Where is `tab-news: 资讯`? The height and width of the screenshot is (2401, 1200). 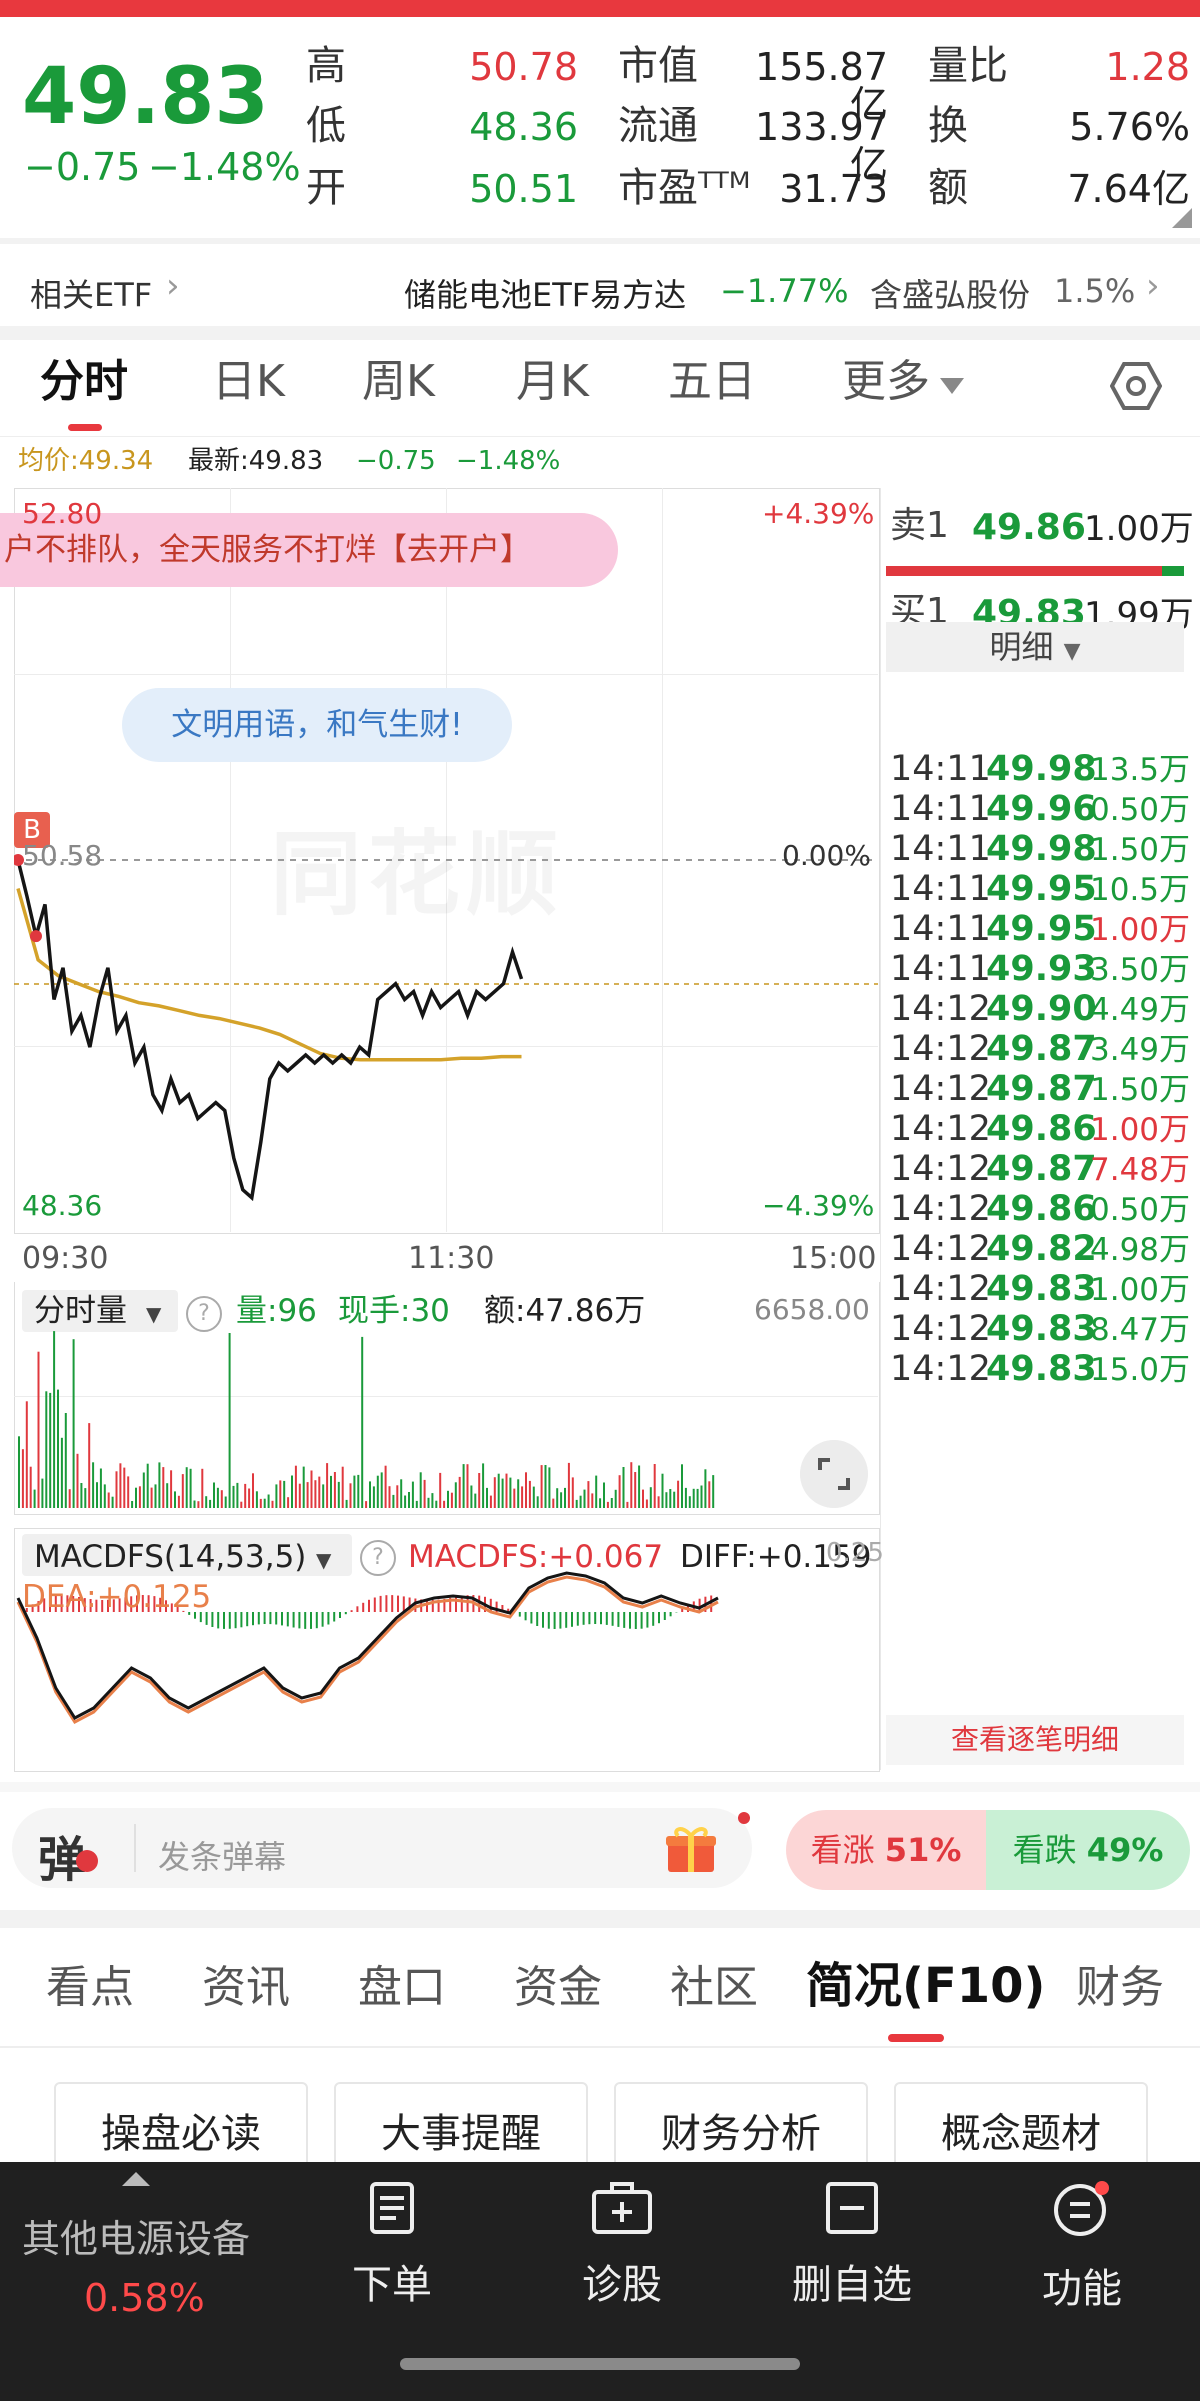 tab-news: 资讯 is located at coordinates (246, 1988).